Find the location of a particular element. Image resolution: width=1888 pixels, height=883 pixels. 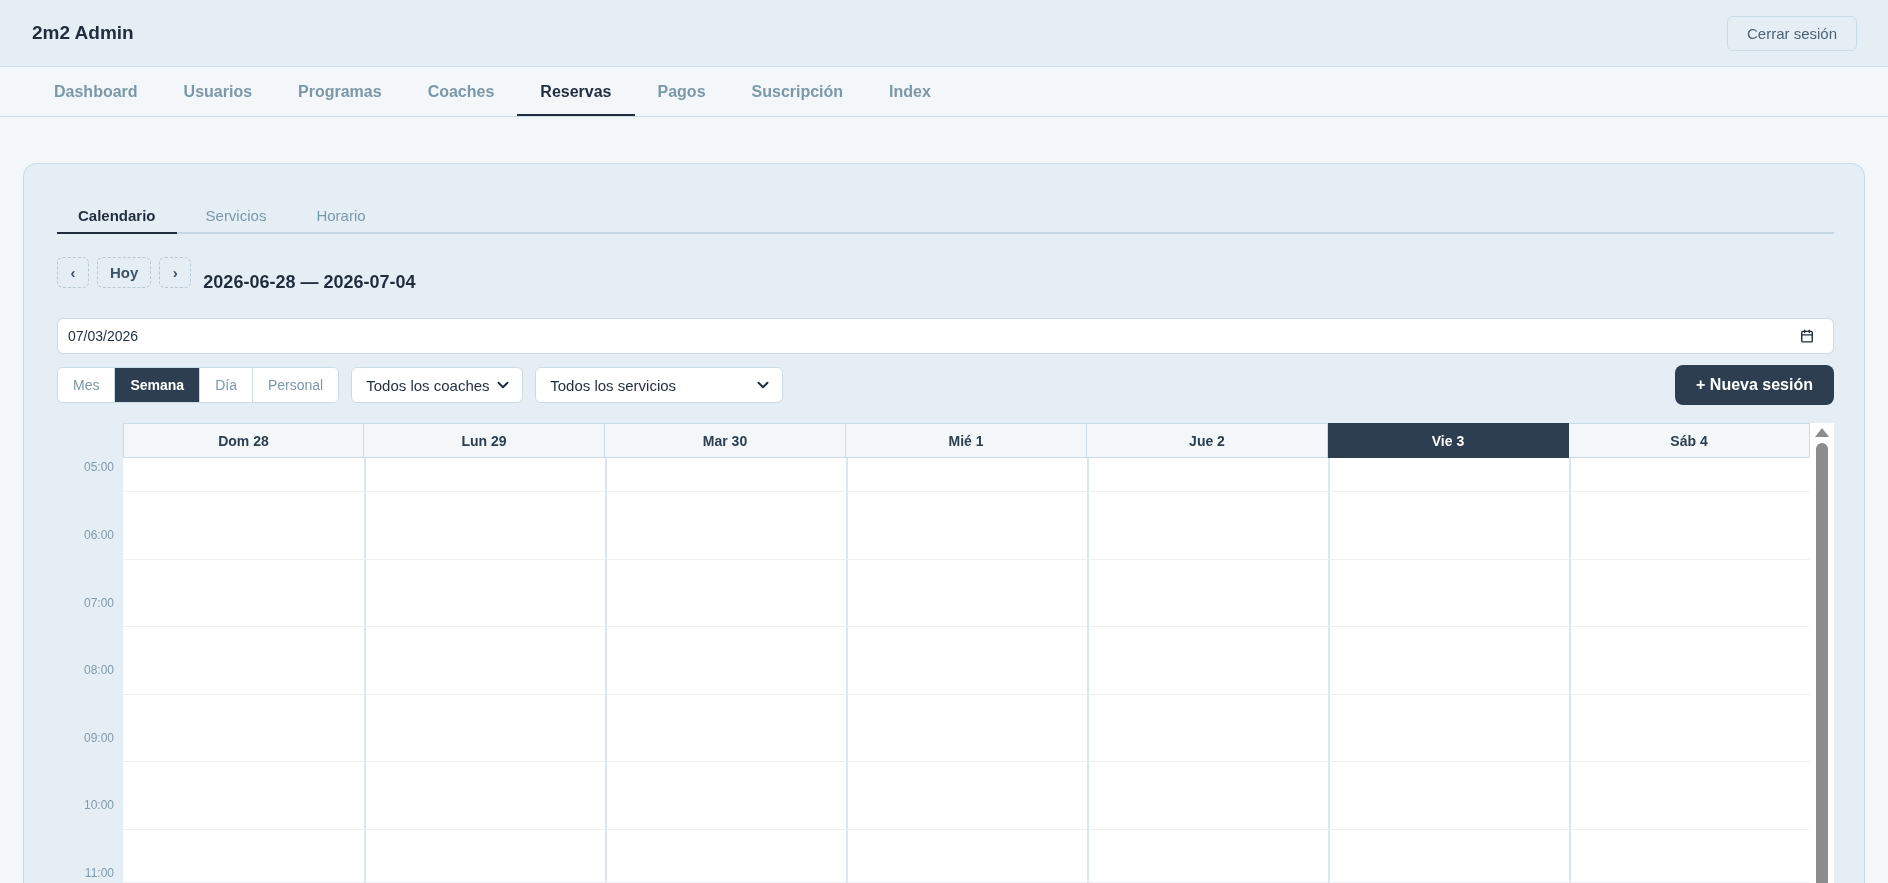

previous-button: ‹ is located at coordinates (73, 272).